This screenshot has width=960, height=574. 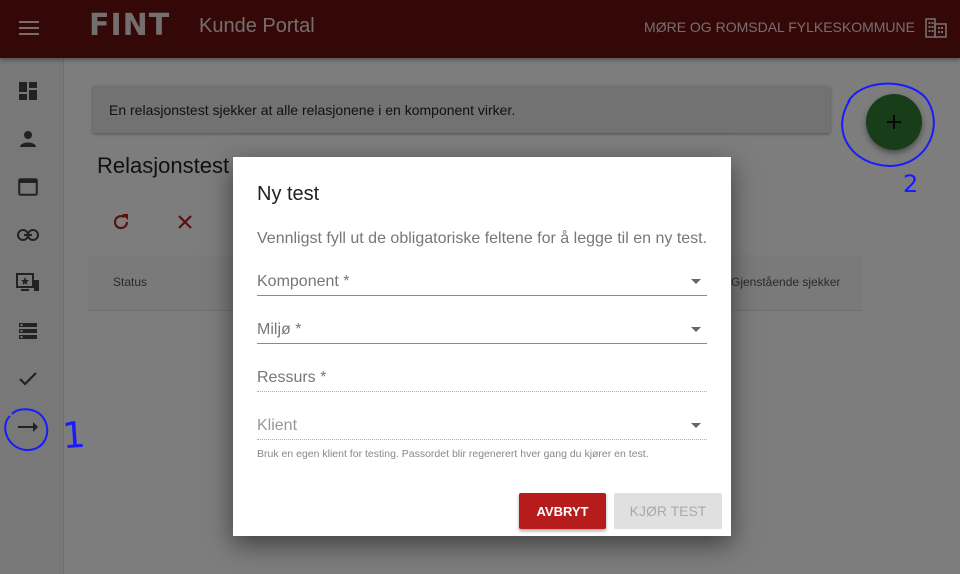 What do you see at coordinates (279, 329) in the screenshot?
I see `environment-label: Miljø *` at bounding box center [279, 329].